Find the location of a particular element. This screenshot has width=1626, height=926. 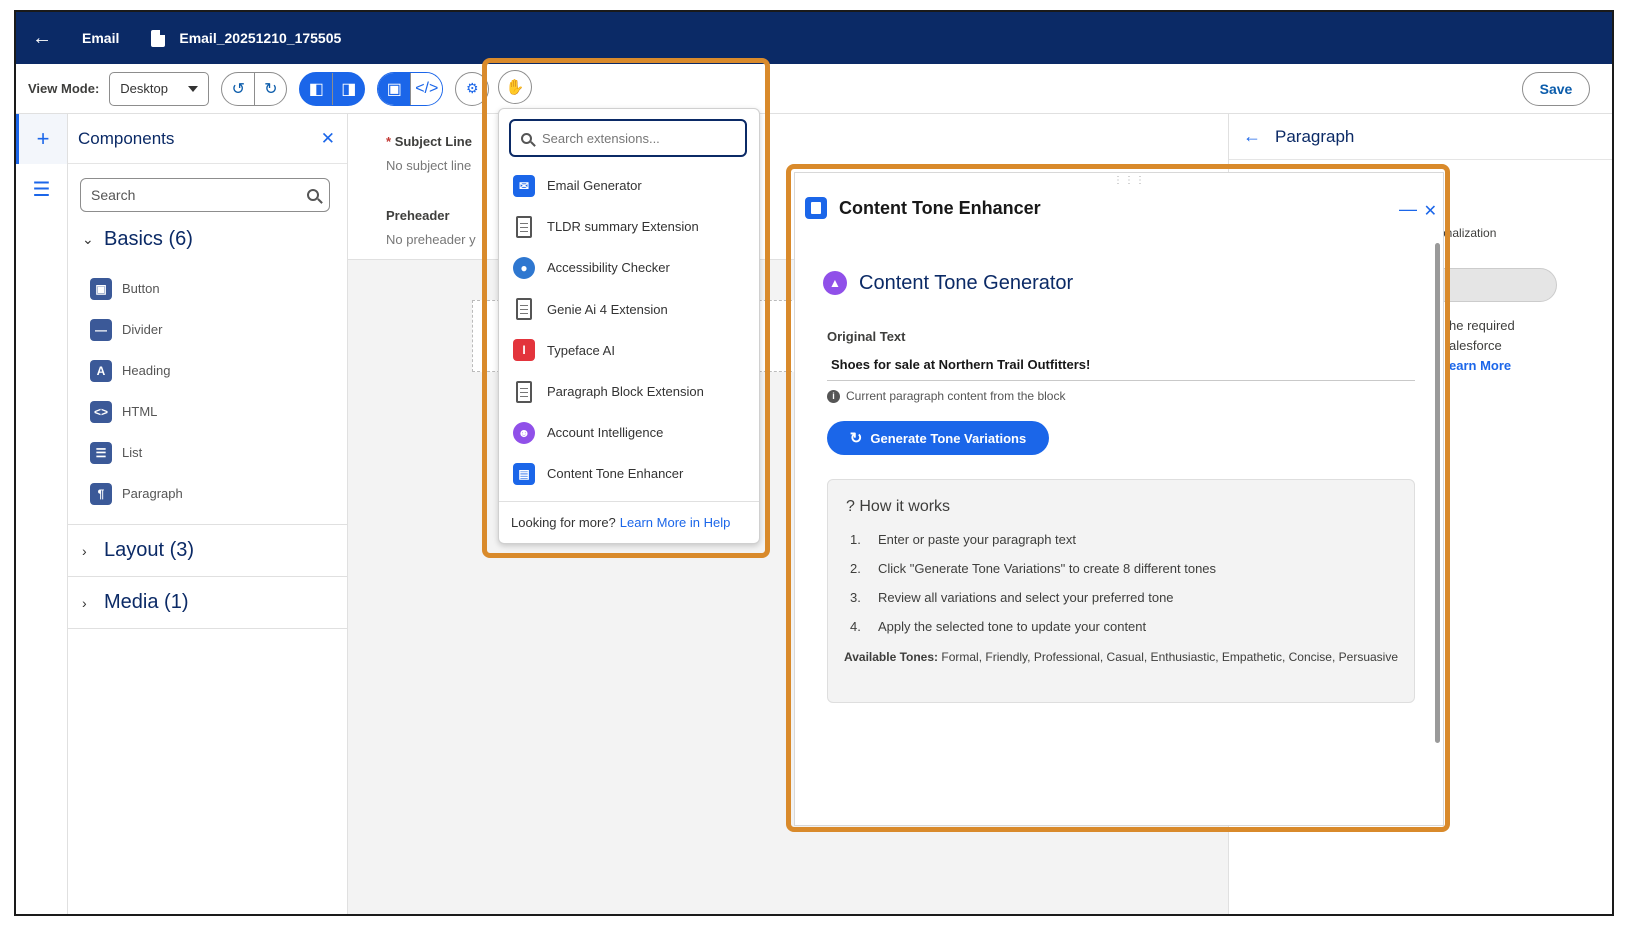

extension-item-account-intelligence: ☻ Account Intelligence is located at coordinates (629, 432).